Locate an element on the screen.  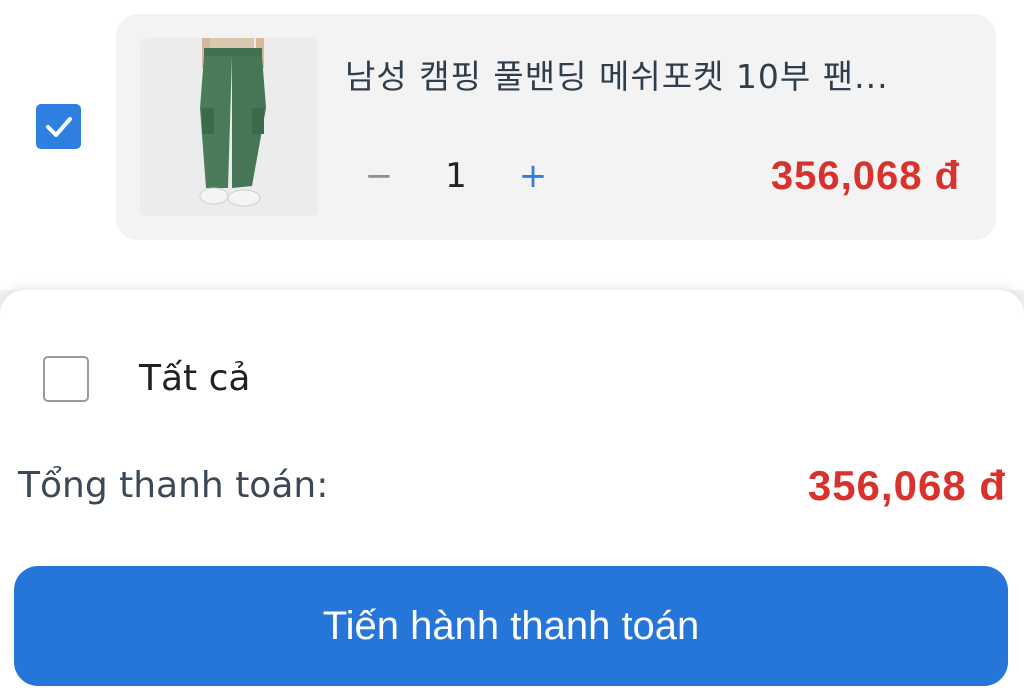
checkmark-icon is located at coordinates (58, 126).